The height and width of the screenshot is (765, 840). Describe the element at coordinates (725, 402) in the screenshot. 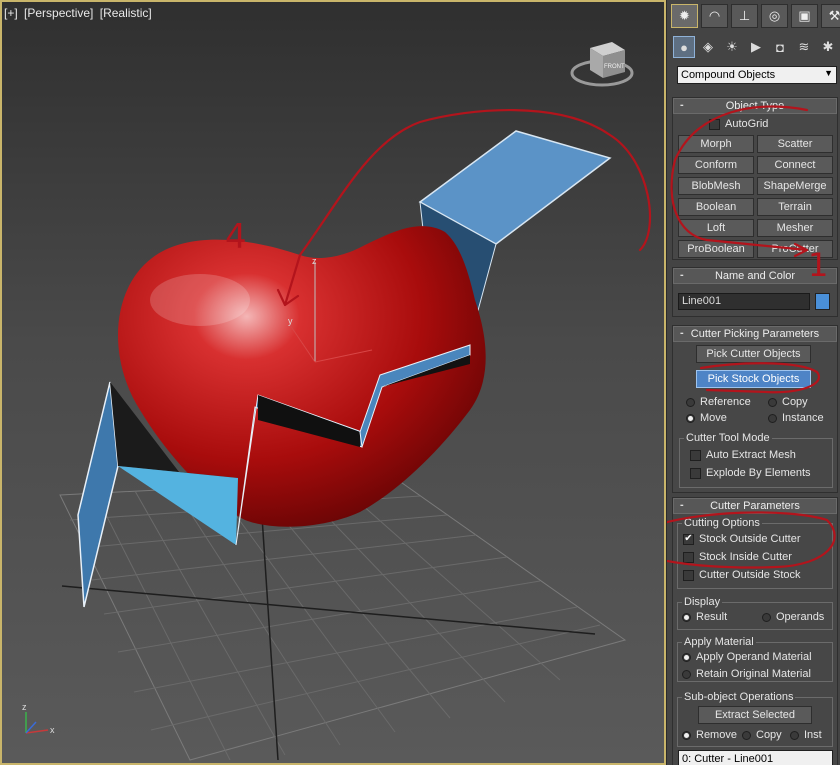

I see `reference-label: Reference` at that location.